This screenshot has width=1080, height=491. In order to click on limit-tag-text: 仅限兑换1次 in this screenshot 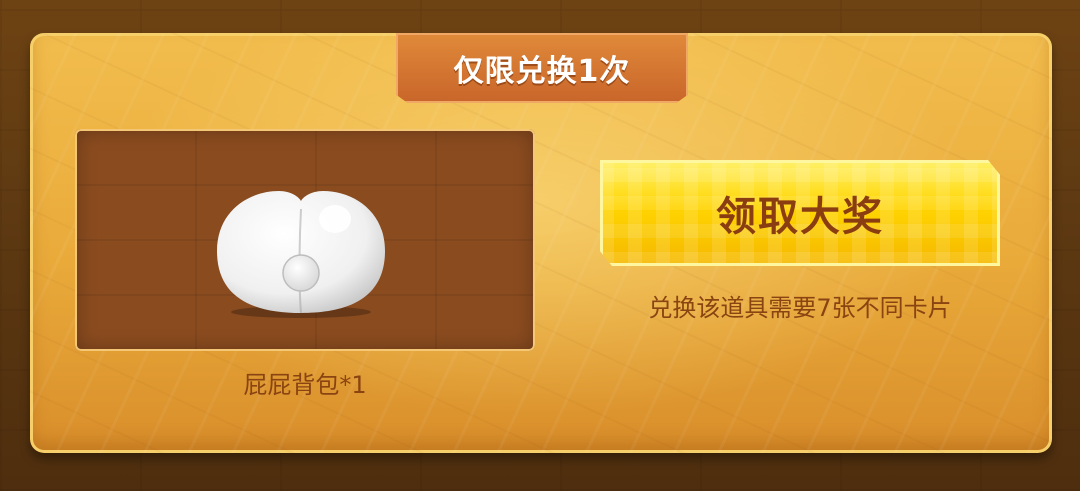, I will do `click(542, 71)`.